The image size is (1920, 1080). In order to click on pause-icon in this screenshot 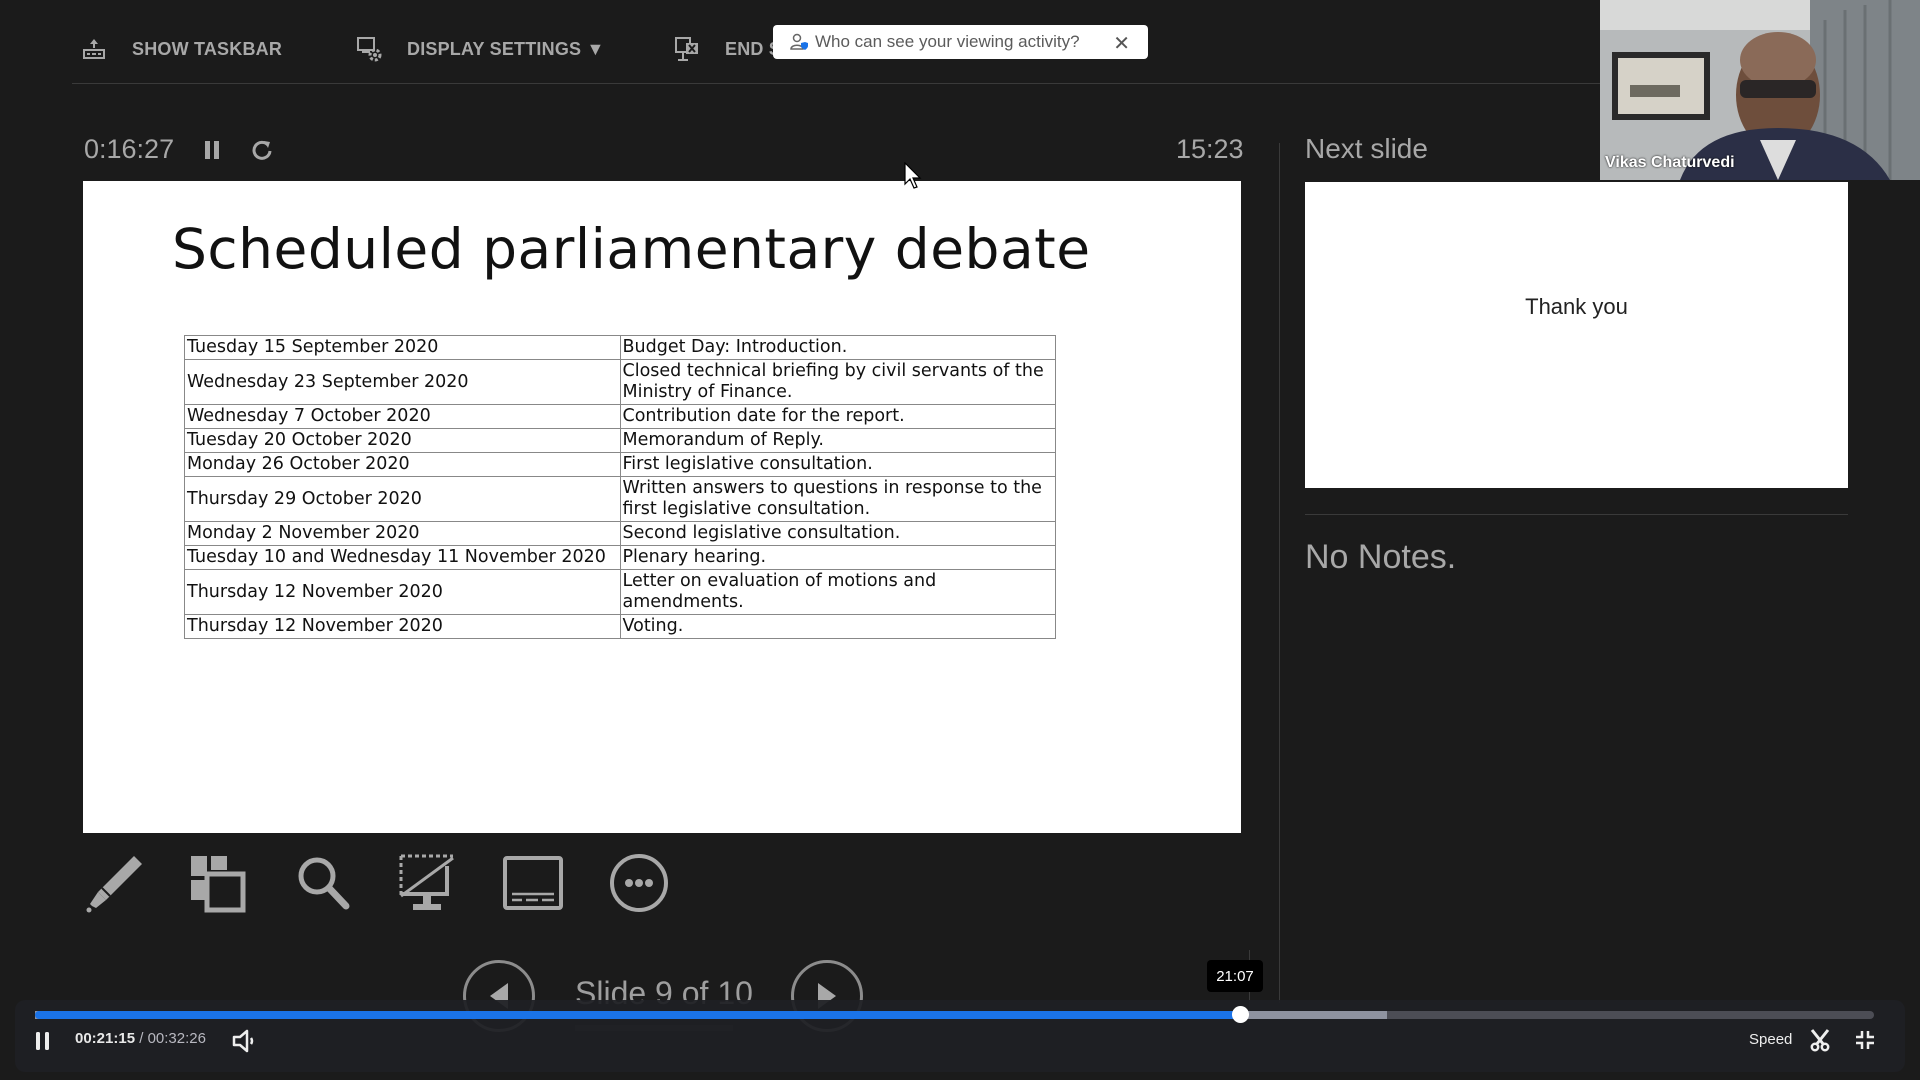, I will do `click(42, 1041)`.